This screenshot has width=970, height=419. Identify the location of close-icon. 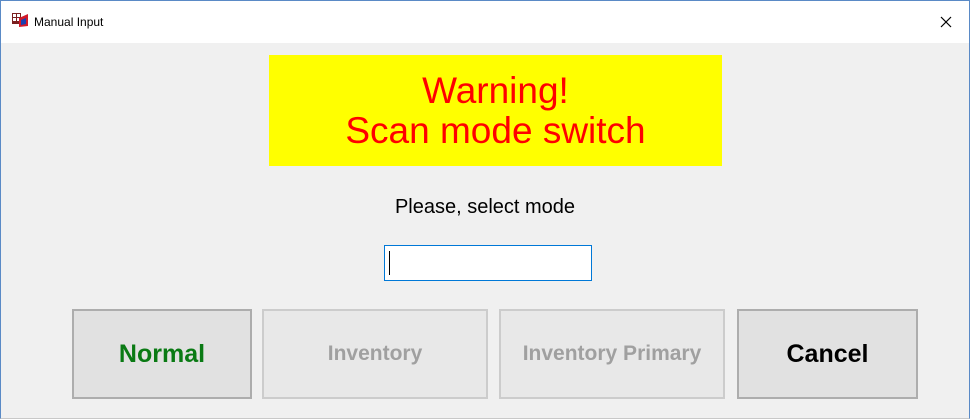
(946, 22).